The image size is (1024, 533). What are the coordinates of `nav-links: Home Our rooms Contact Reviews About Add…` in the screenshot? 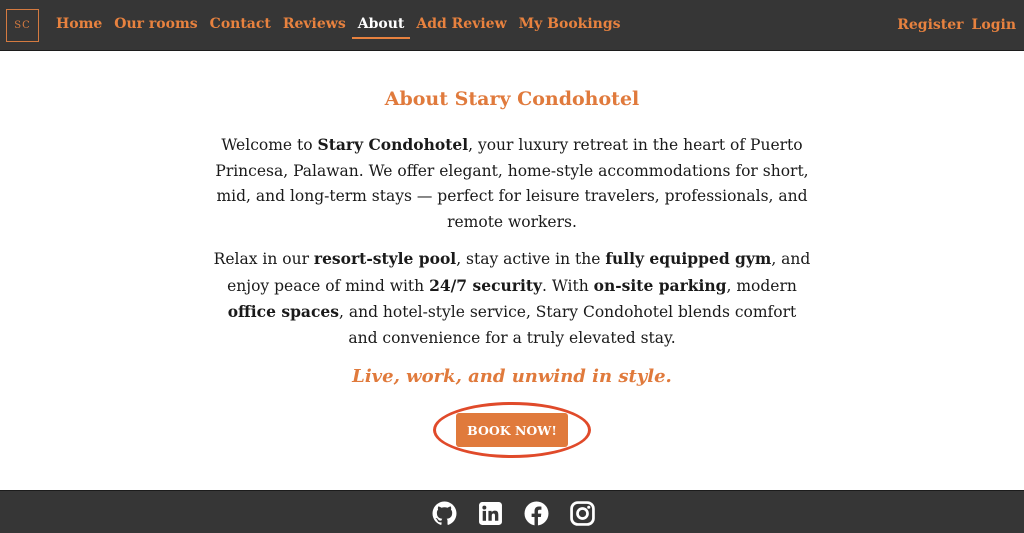 It's located at (338, 25).